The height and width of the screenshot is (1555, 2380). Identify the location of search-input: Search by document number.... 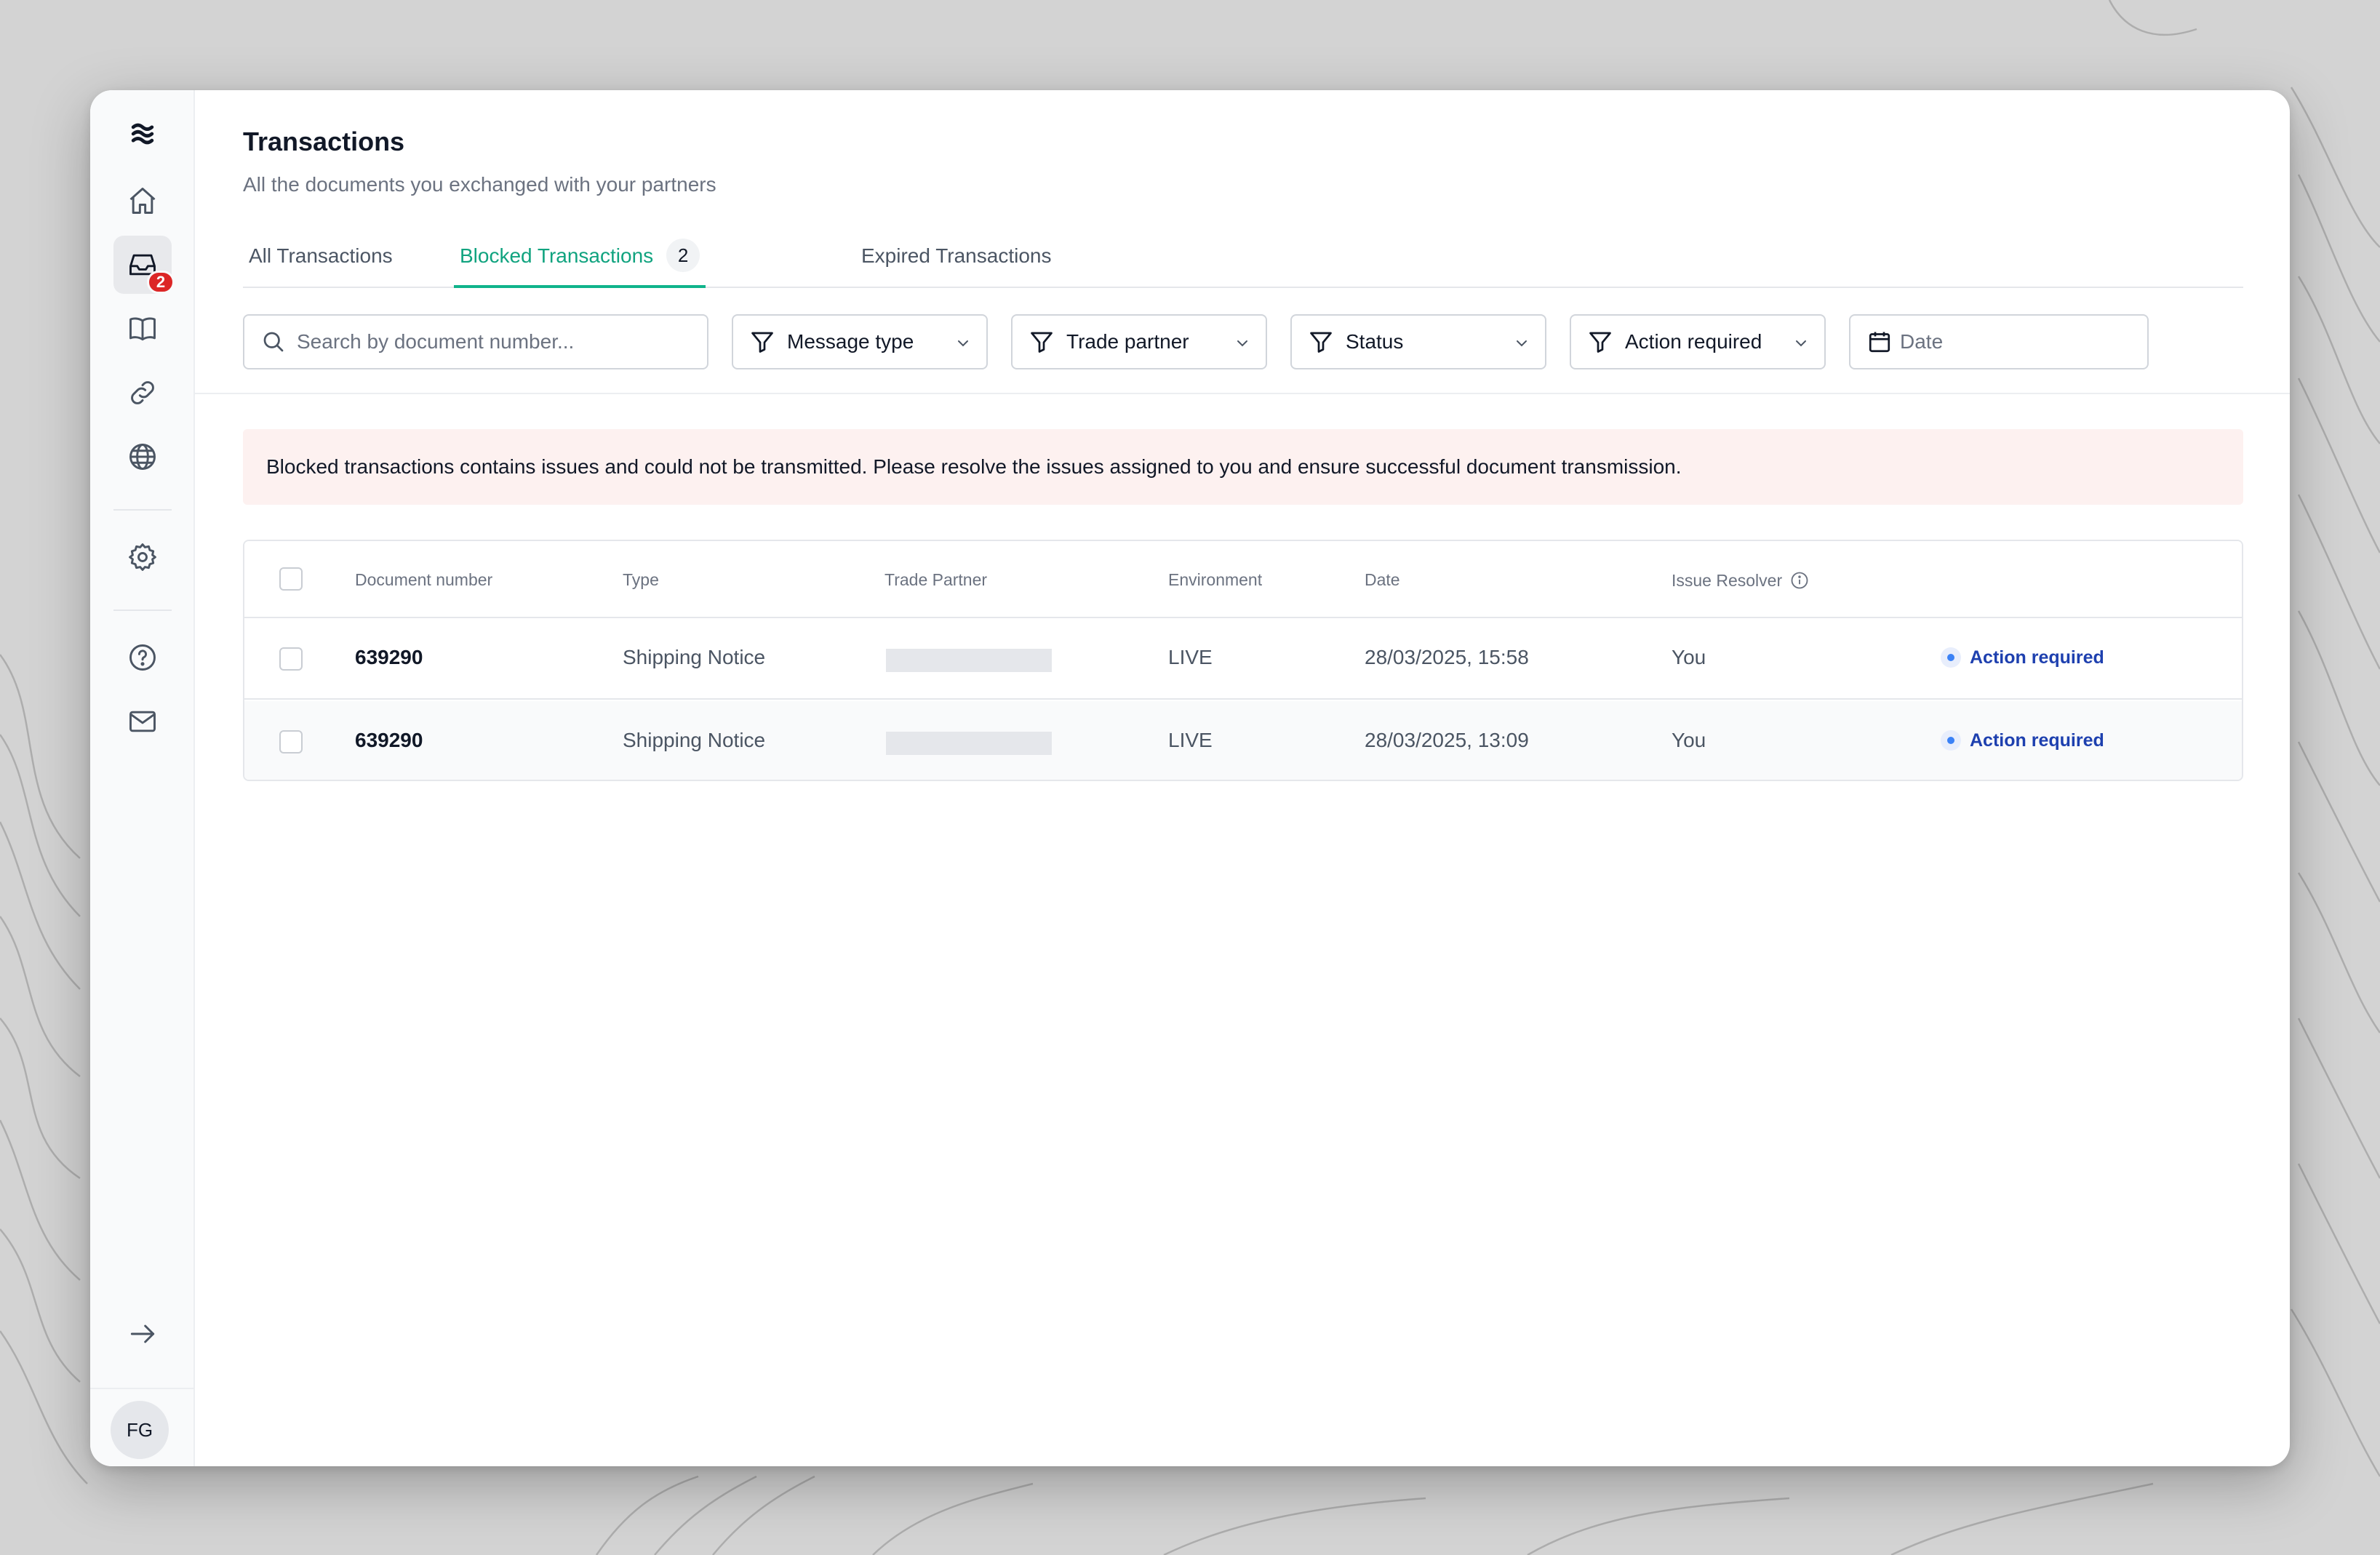
(475, 341).